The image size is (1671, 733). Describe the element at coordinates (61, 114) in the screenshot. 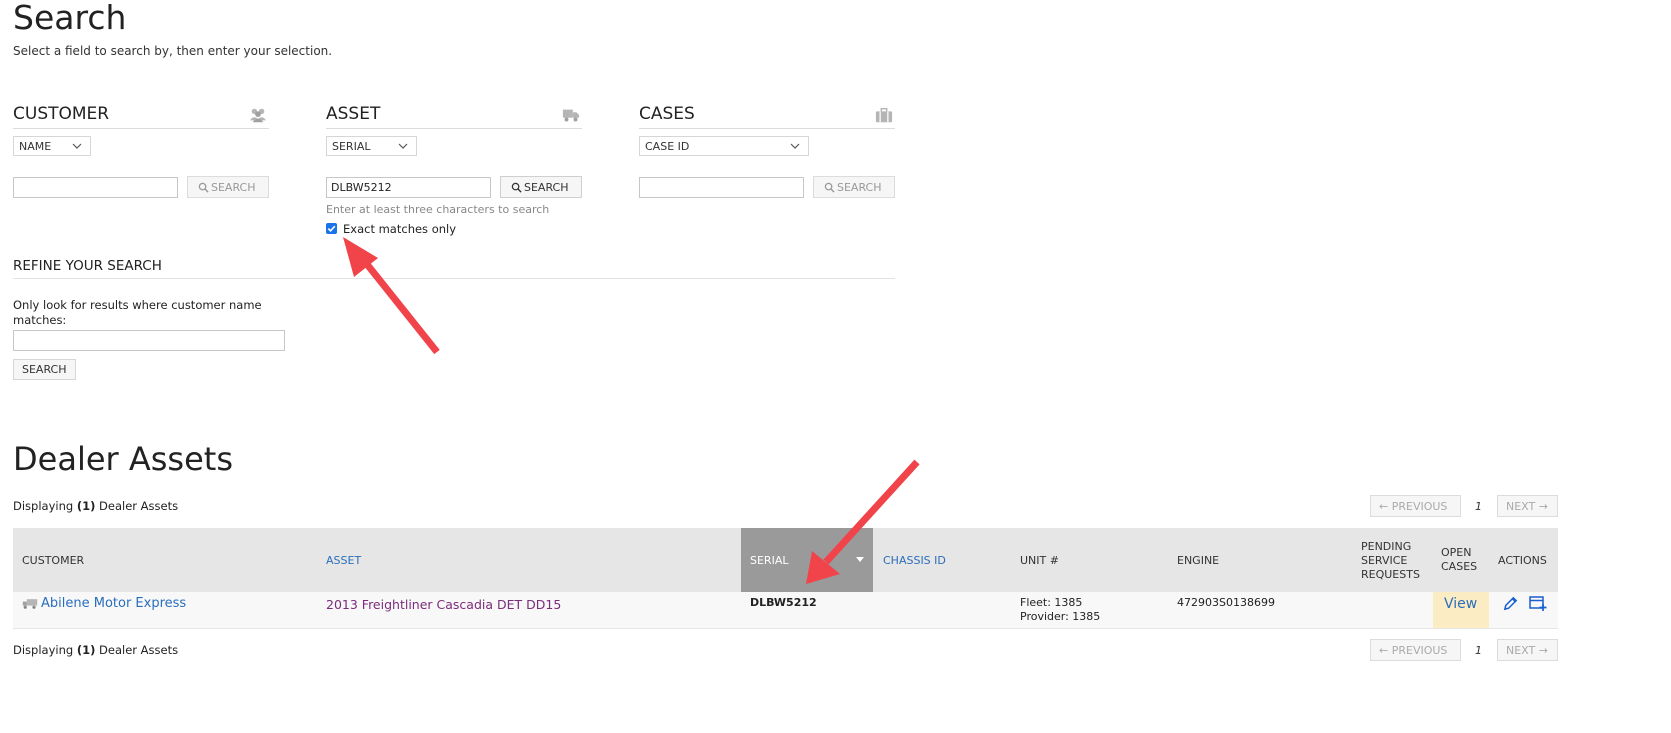

I see `customer-heading: CUSTOMER` at that location.